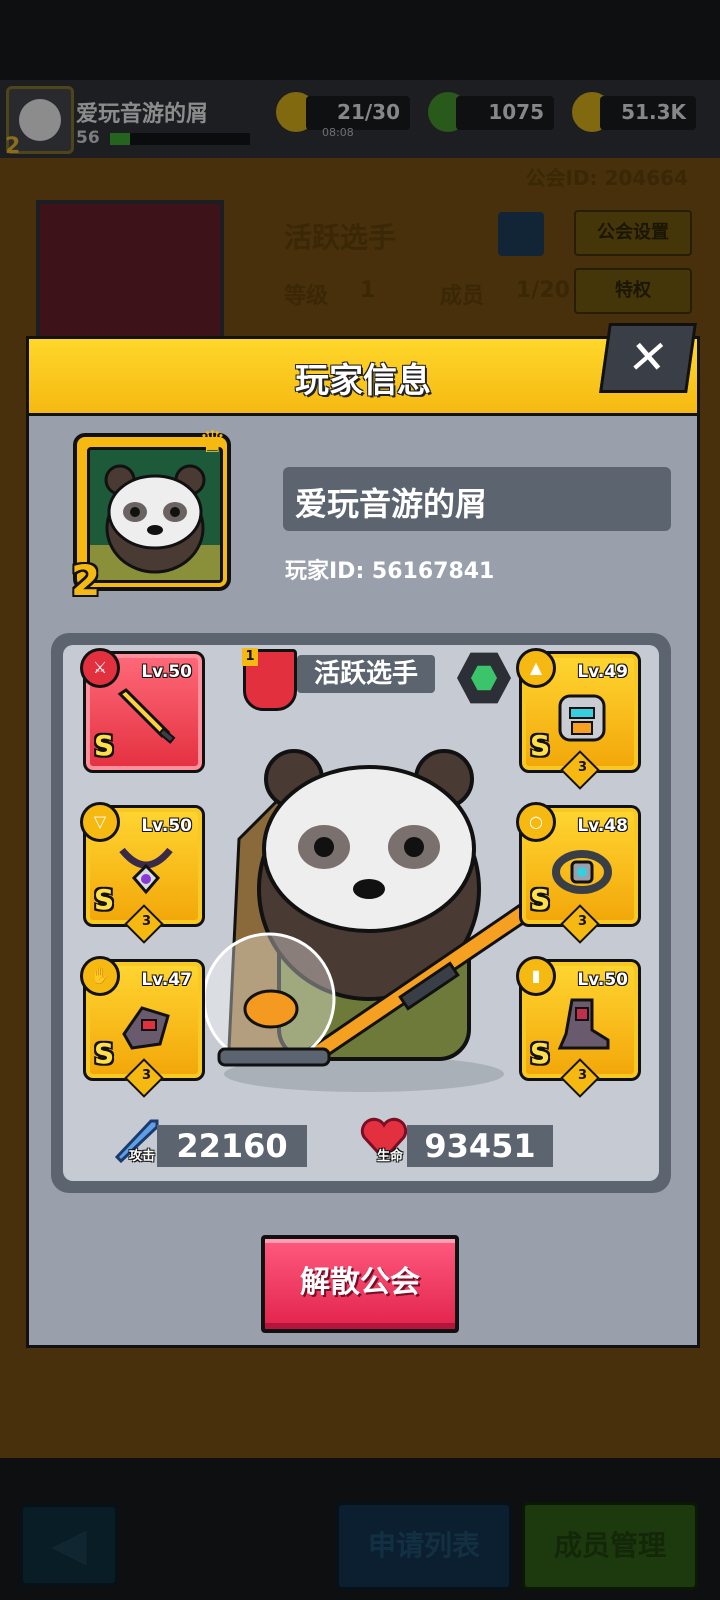 Image resolution: width=720 pixels, height=1600 pixels. I want to click on panda-hero-icon, so click(365, 920).